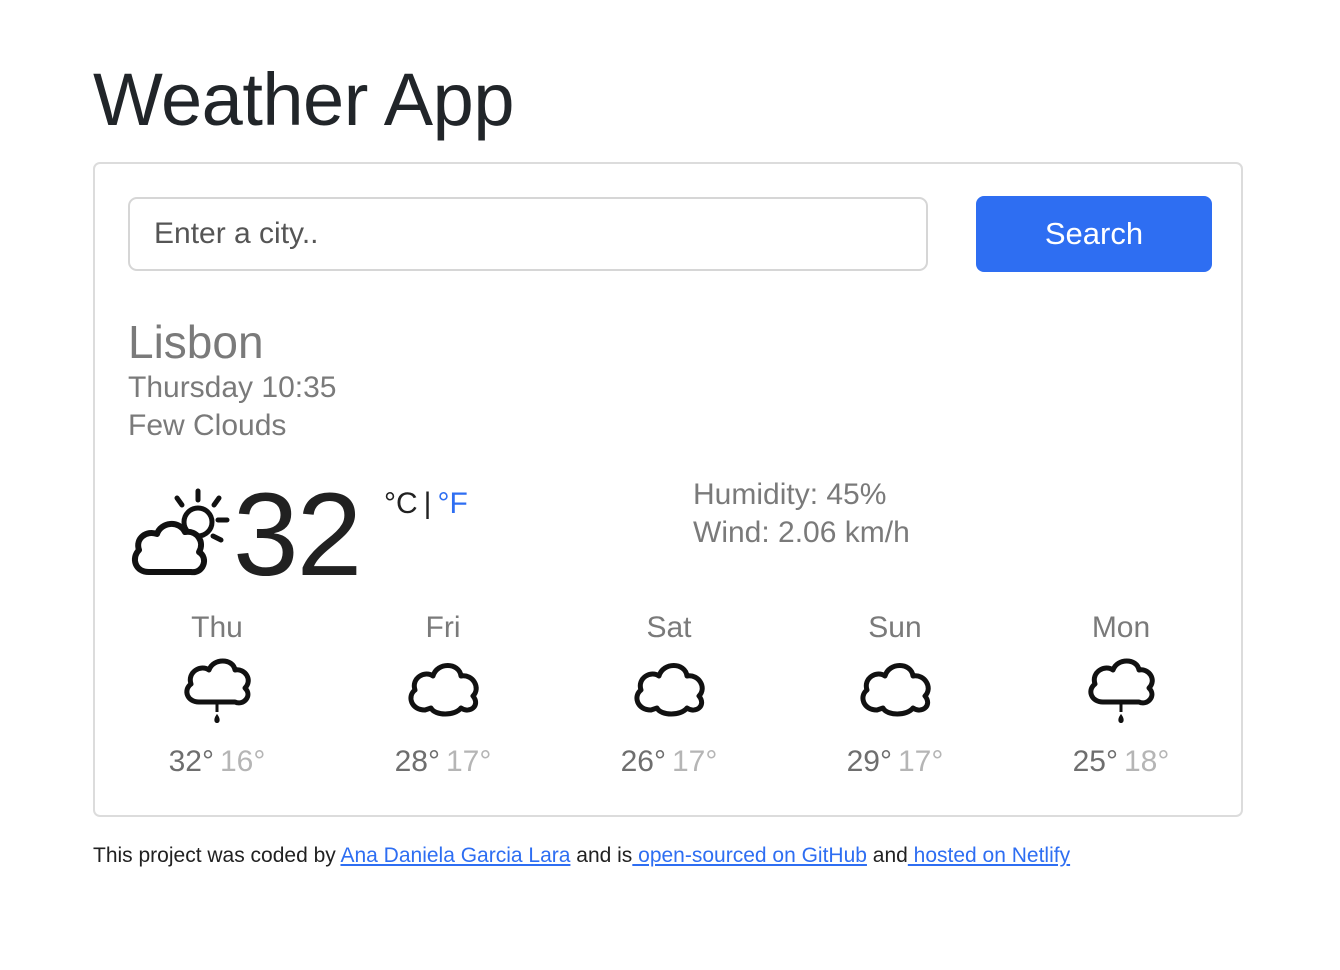  I want to click on forecast-temps: 29° 17°, so click(895, 762).